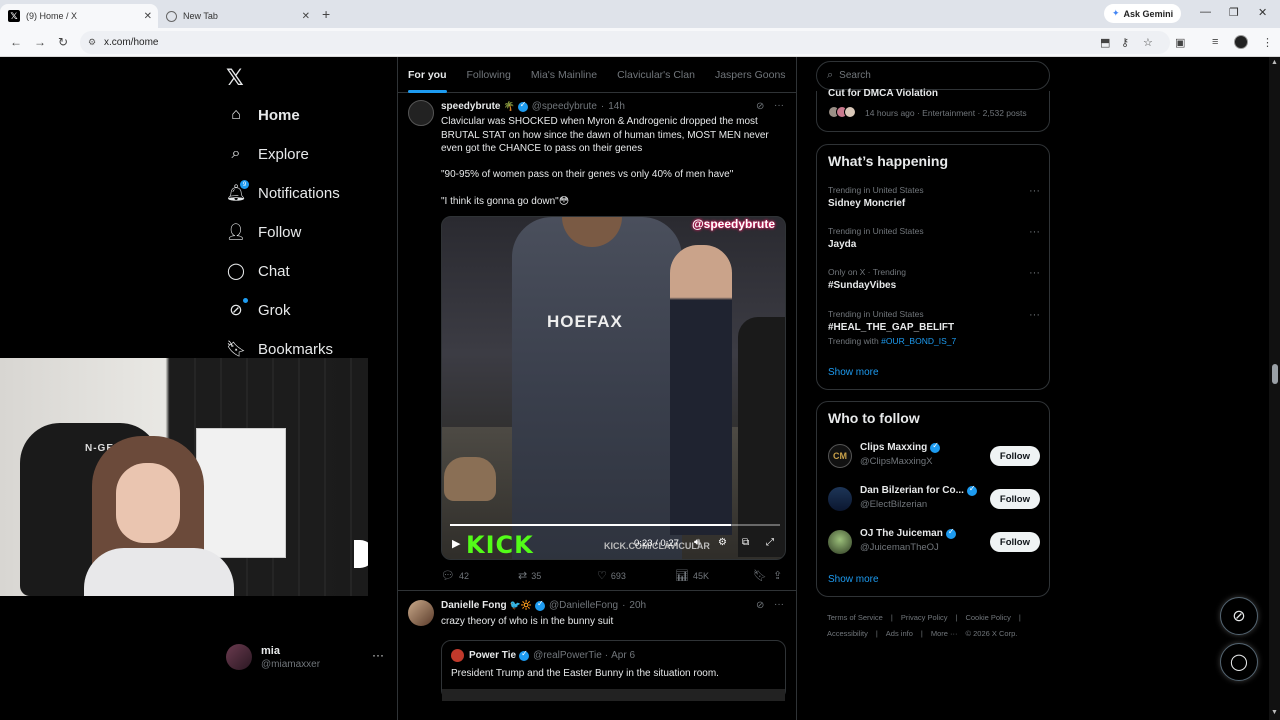 This screenshot has width=1280, height=720. What do you see at coordinates (692, 575) in the screenshot?
I see `views-button: 📊︎ 45K` at bounding box center [692, 575].